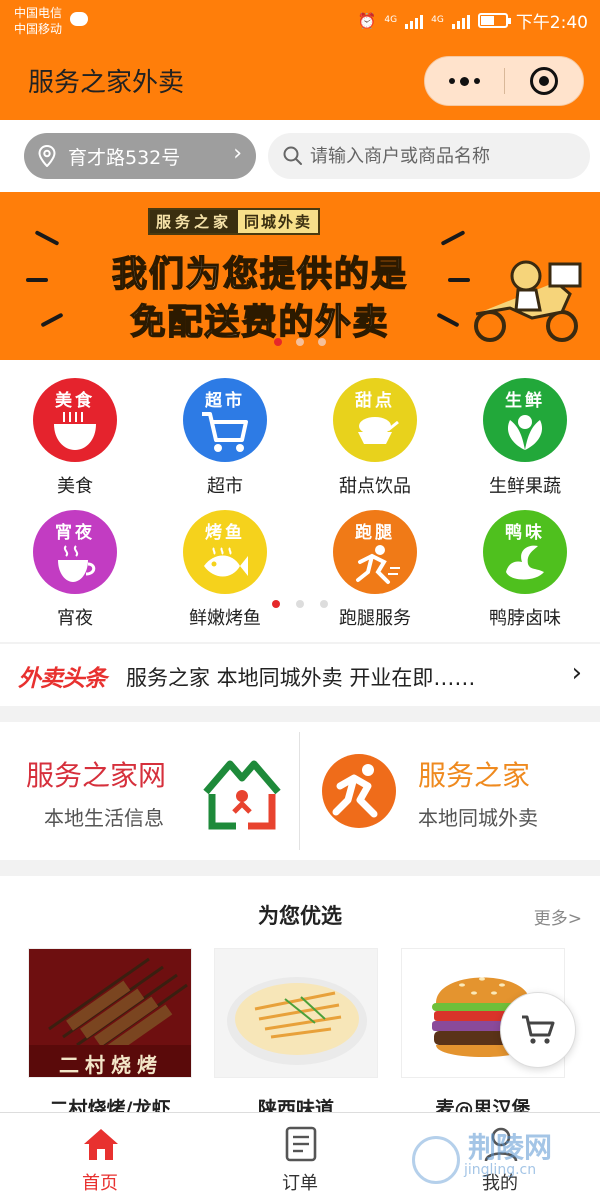  I want to click on partner-links: 服务之家网 本地生活信息 服务之家 本地同城外卖, so click(300, 791).